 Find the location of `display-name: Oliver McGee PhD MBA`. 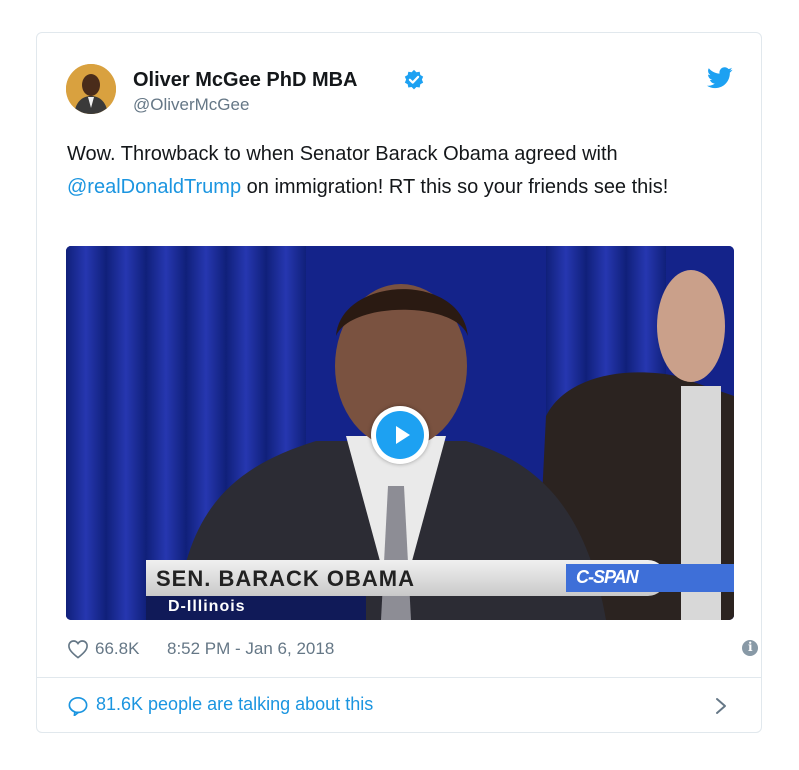

display-name: Oliver McGee PhD MBA is located at coordinates (245, 80).